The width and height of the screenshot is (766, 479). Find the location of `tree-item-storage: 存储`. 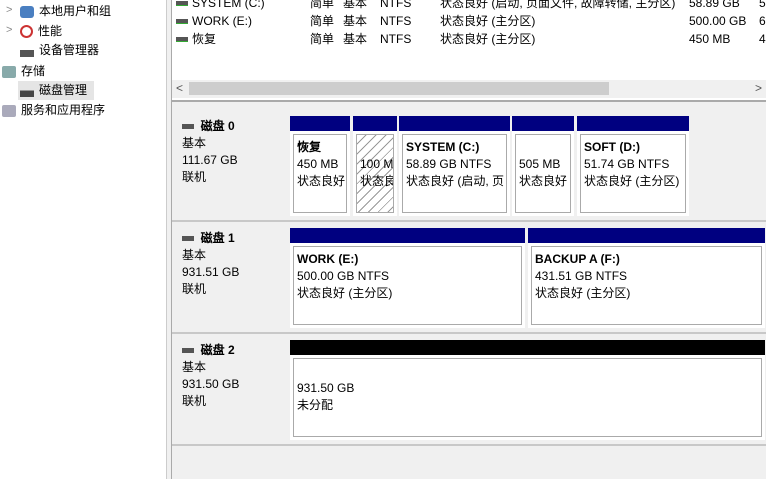

tree-item-storage: 存储 is located at coordinates (23, 71).